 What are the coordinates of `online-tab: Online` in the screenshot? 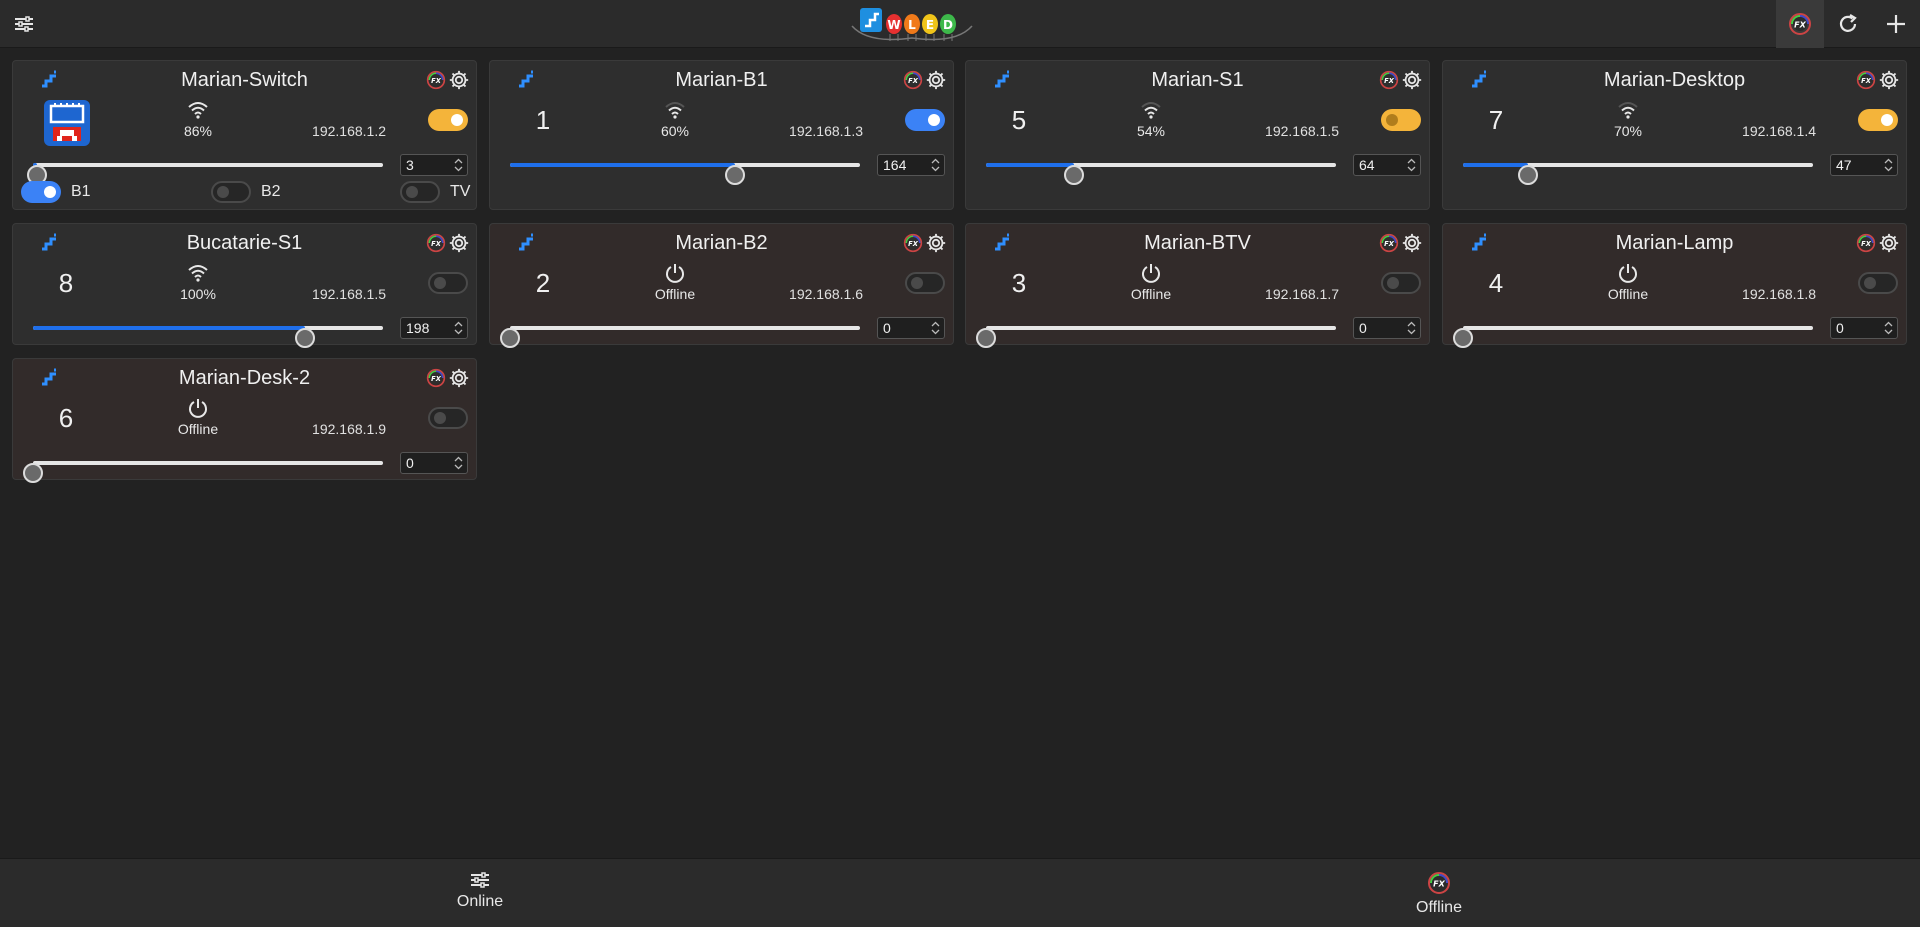 It's located at (480, 891).